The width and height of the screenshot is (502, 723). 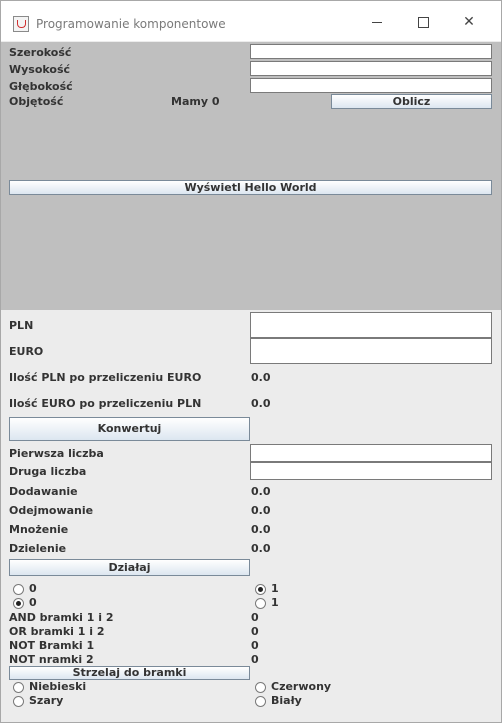 What do you see at coordinates (371, 351) in the screenshot?
I see `euro-field` at bounding box center [371, 351].